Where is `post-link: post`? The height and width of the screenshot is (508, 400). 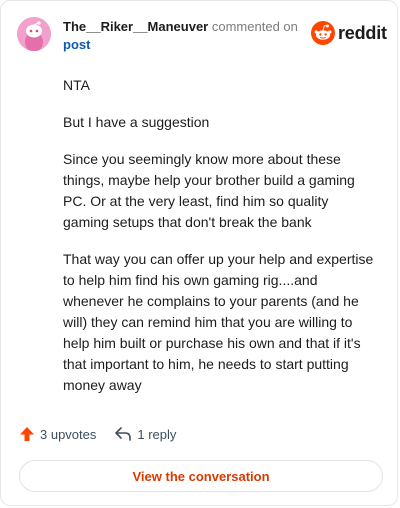 post-link: post is located at coordinates (183, 45).